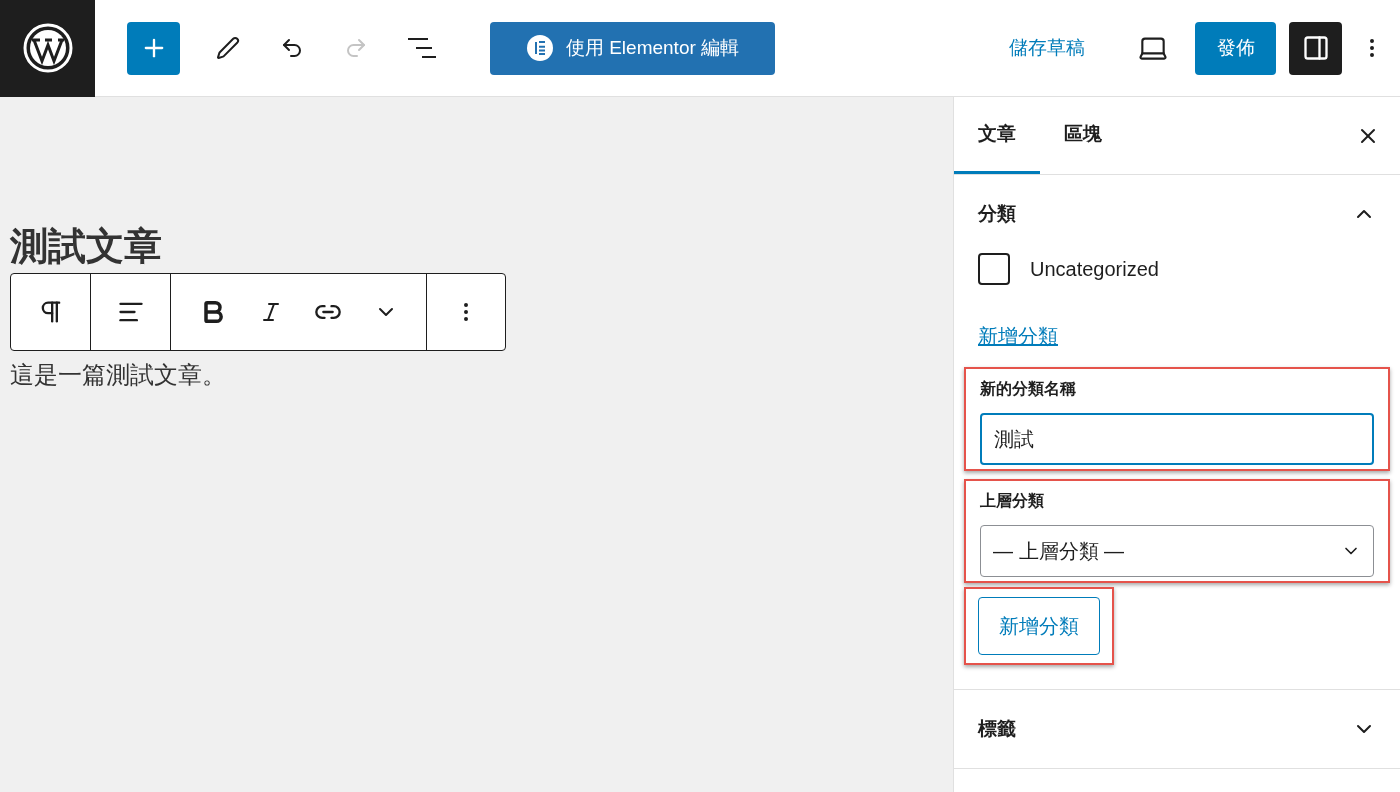 The width and height of the screenshot is (1400, 792). I want to click on paragraph-block: 這是一篇測試文章。, so click(118, 375).